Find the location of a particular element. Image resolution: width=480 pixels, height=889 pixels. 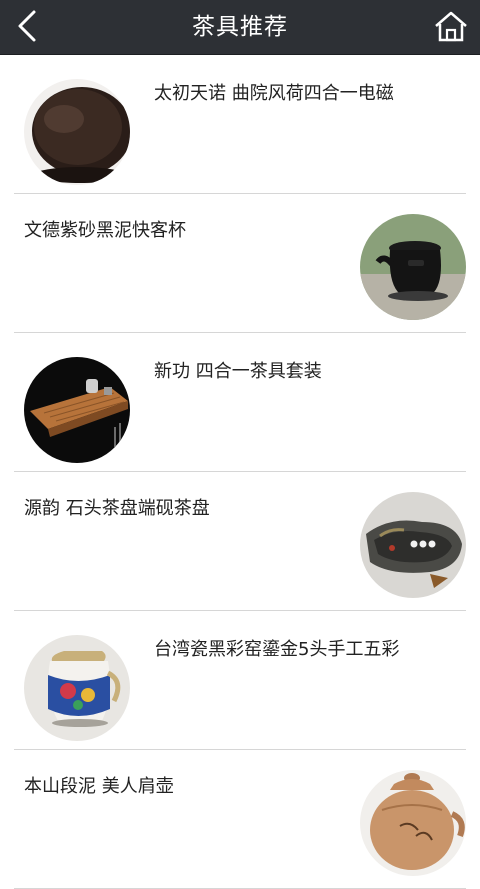

list-item: 太初天诺 曲院风荷四合一电磁 is located at coordinates (240, 124).